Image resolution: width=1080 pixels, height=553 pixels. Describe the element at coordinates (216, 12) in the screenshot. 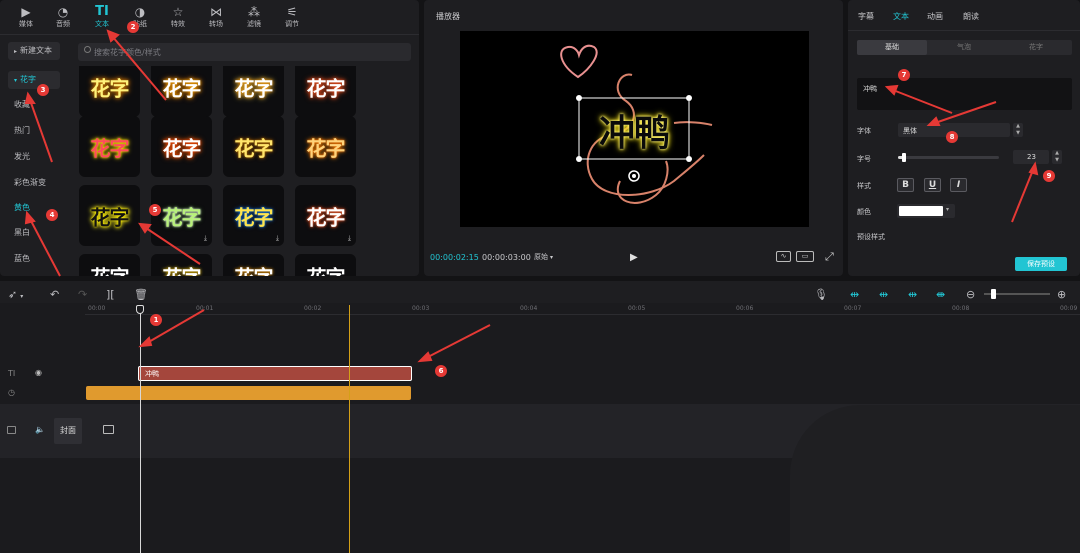

I see `transition-icon: ⋈` at that location.